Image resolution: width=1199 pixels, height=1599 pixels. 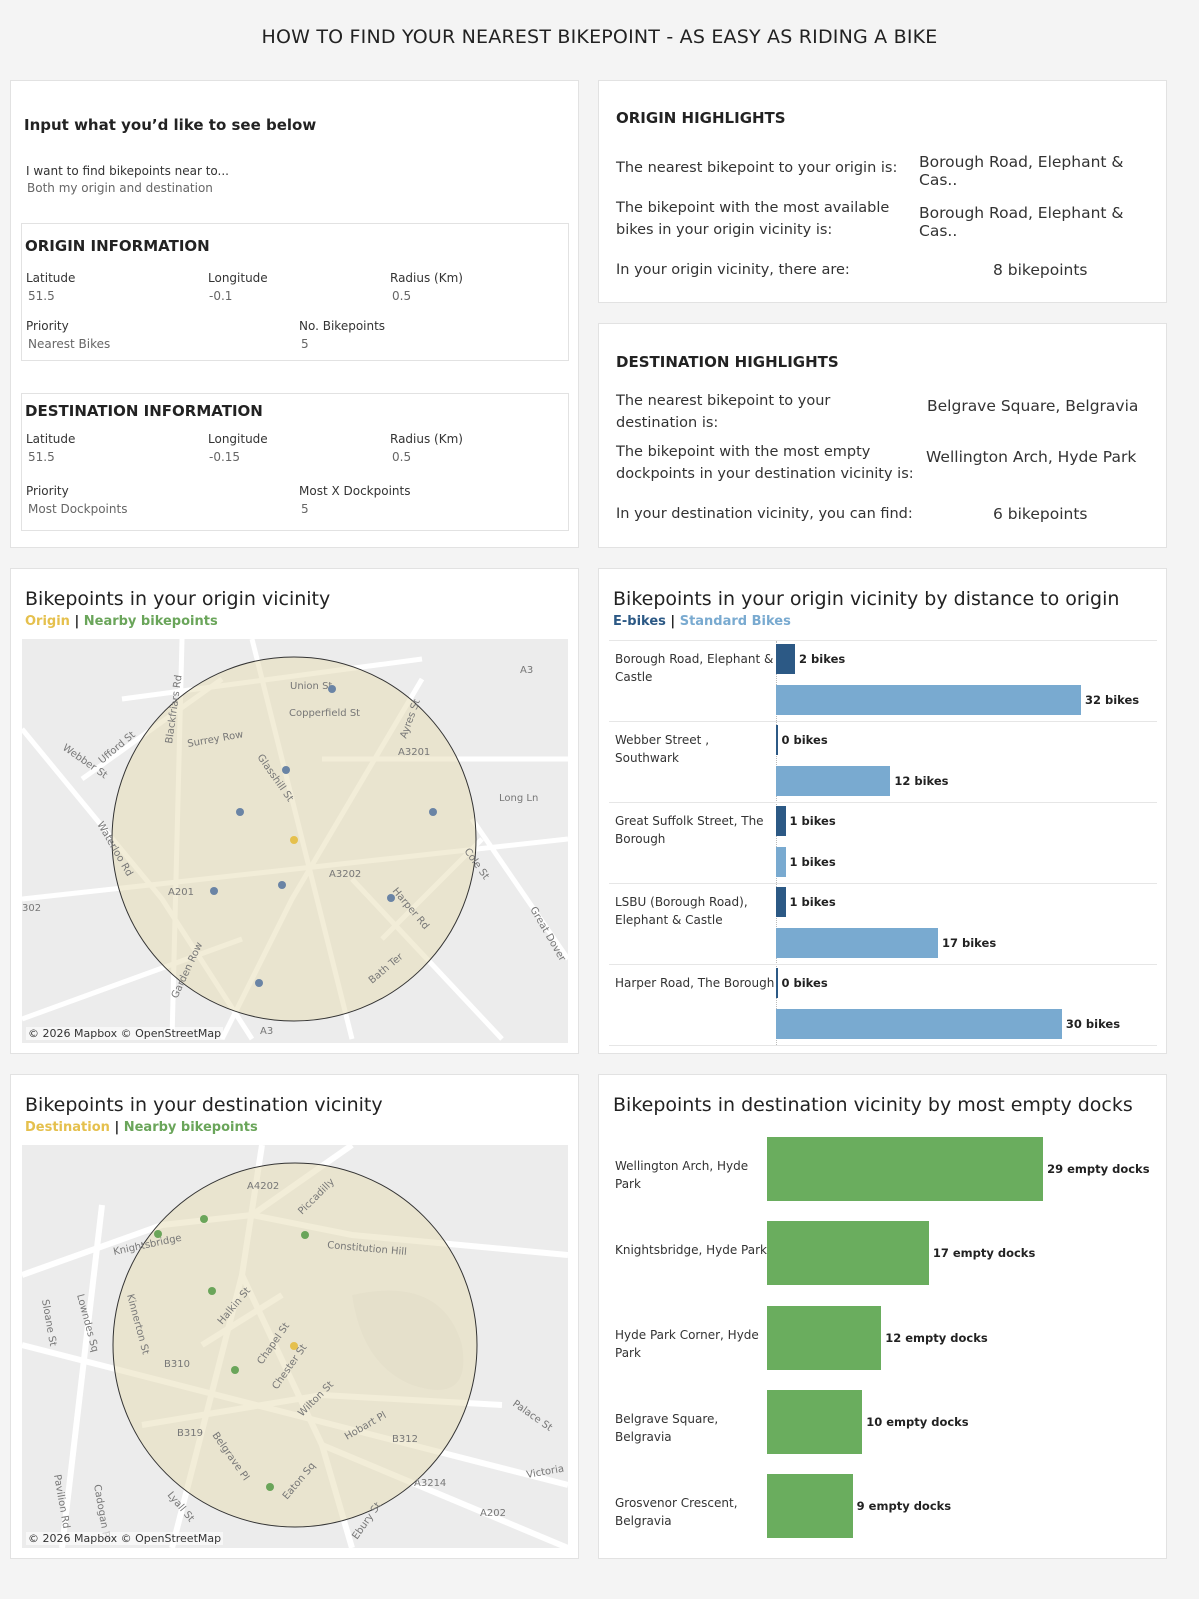 I want to click on row-label: LSBU (Borough Road), Elephant & Castle, so click(x=681, y=911).